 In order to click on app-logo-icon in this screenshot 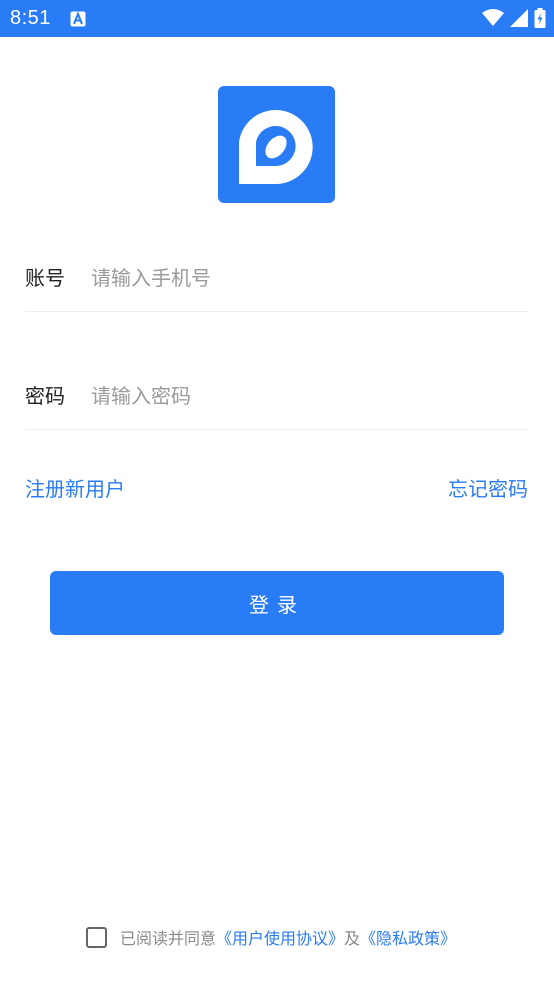, I will do `click(276, 147)`.